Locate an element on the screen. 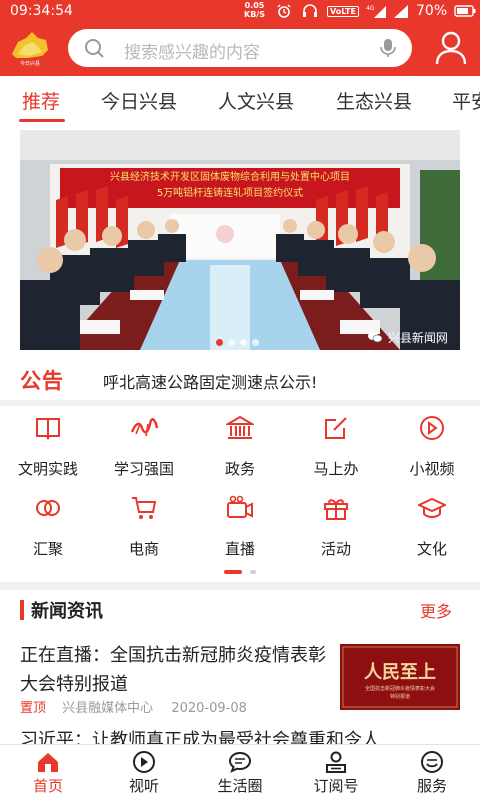 This screenshot has width=480, height=800. user-profile-icon is located at coordinates (451, 48).